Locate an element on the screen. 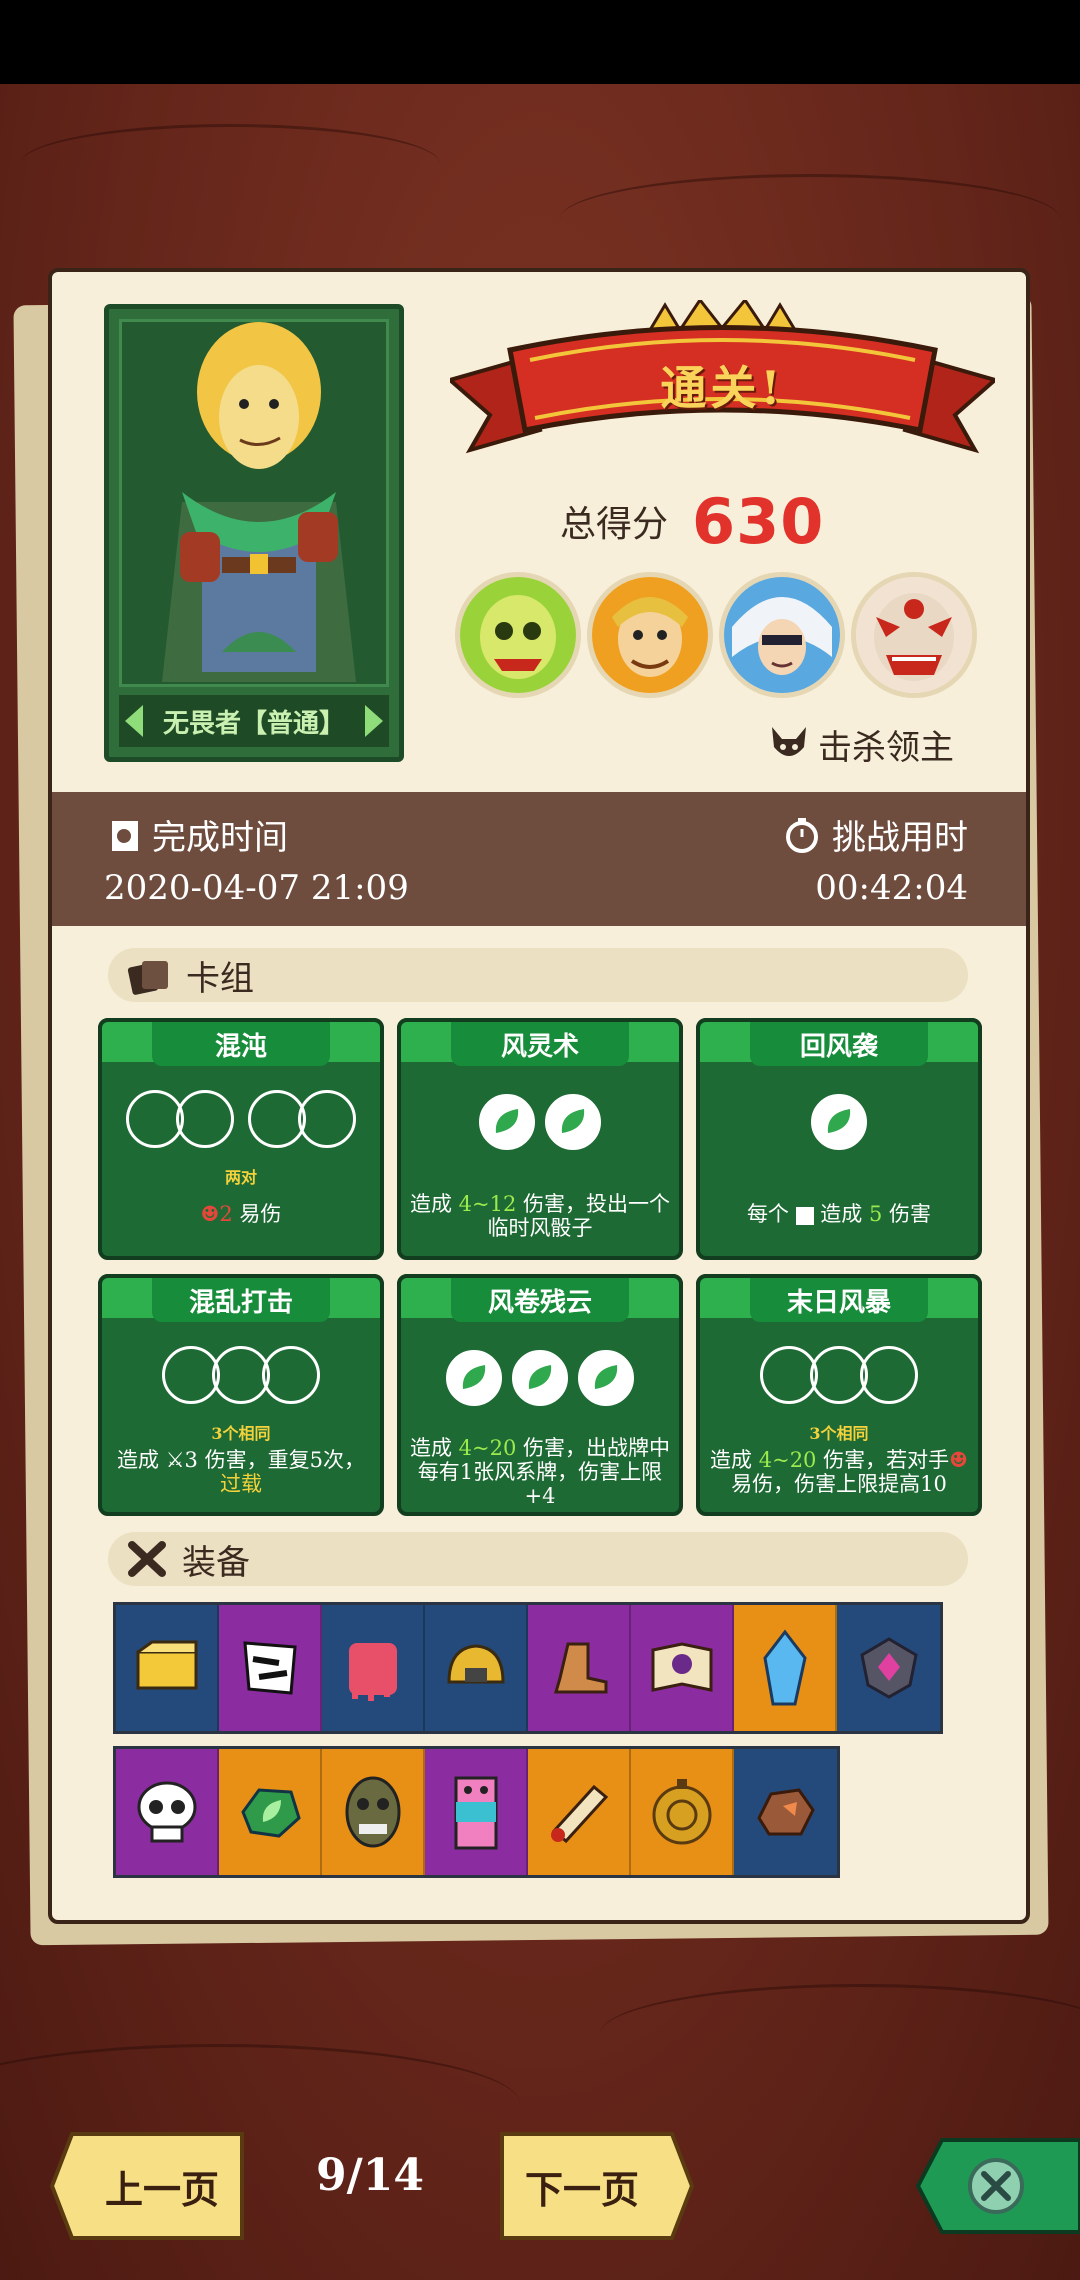 This screenshot has height=2280, width=1080. card-desc-text: 伤害，若对手 is located at coordinates (883, 1460).